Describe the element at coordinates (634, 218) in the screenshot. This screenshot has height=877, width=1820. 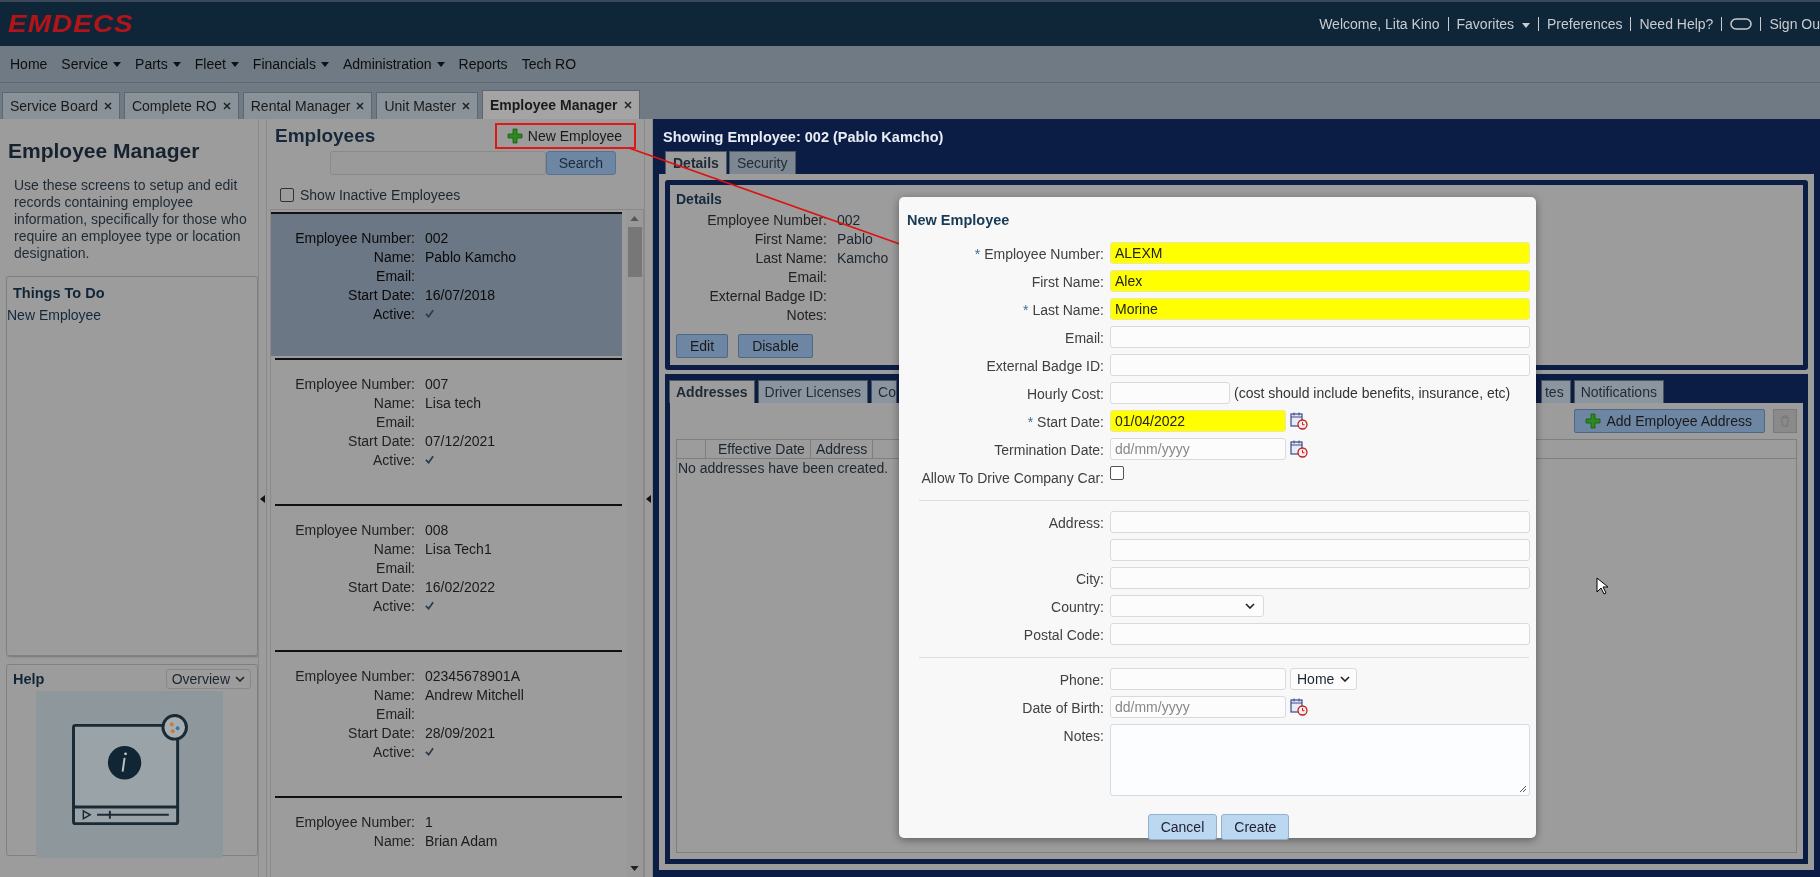
I see `scroll-up-icon` at that location.